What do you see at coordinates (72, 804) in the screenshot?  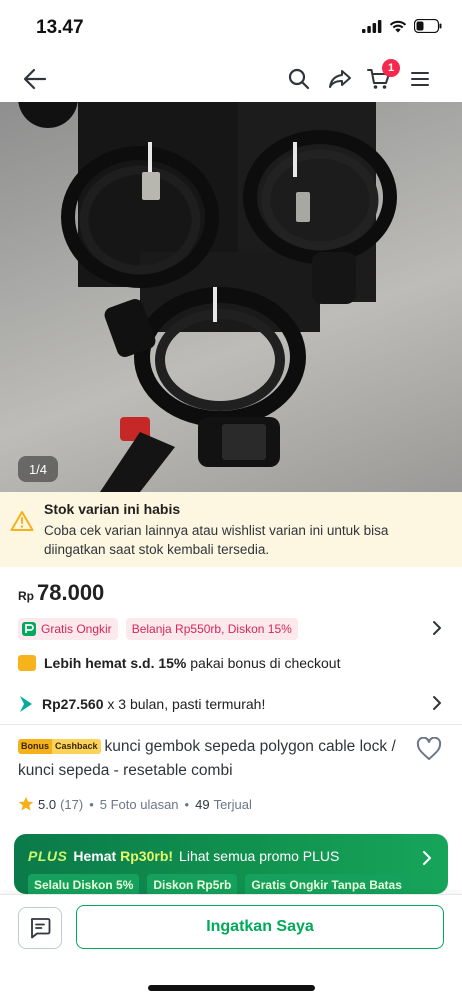 I see `rating-count: (17)` at bounding box center [72, 804].